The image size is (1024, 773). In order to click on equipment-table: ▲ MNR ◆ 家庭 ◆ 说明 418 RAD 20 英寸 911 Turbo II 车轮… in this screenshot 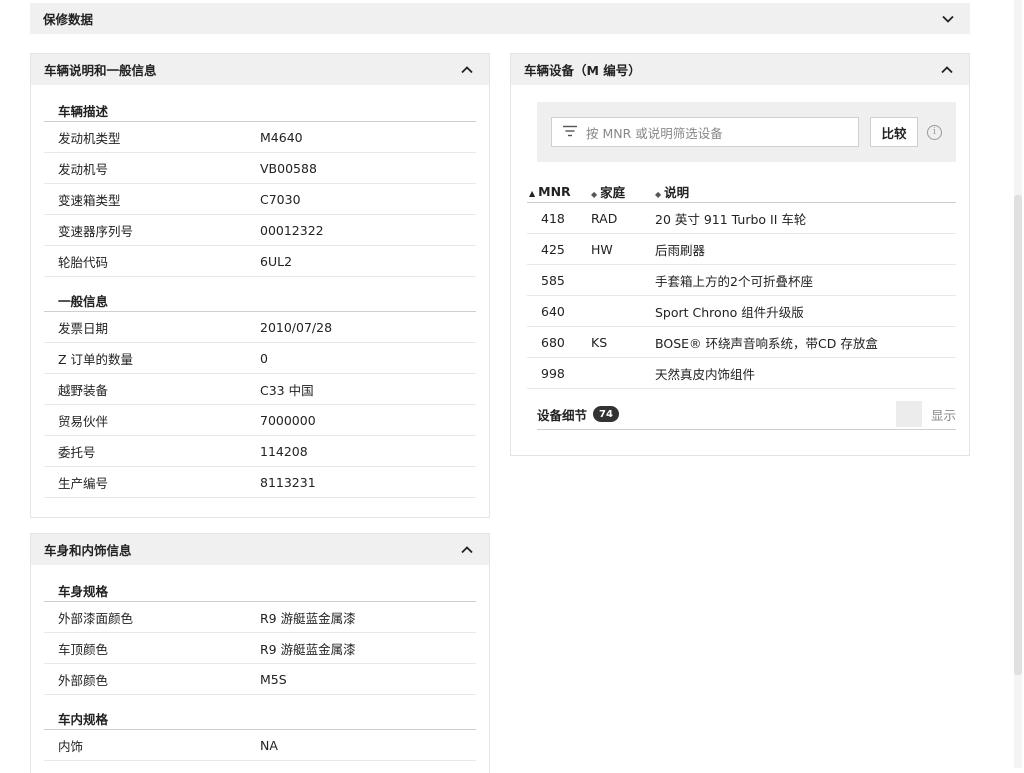, I will do `click(741, 284)`.